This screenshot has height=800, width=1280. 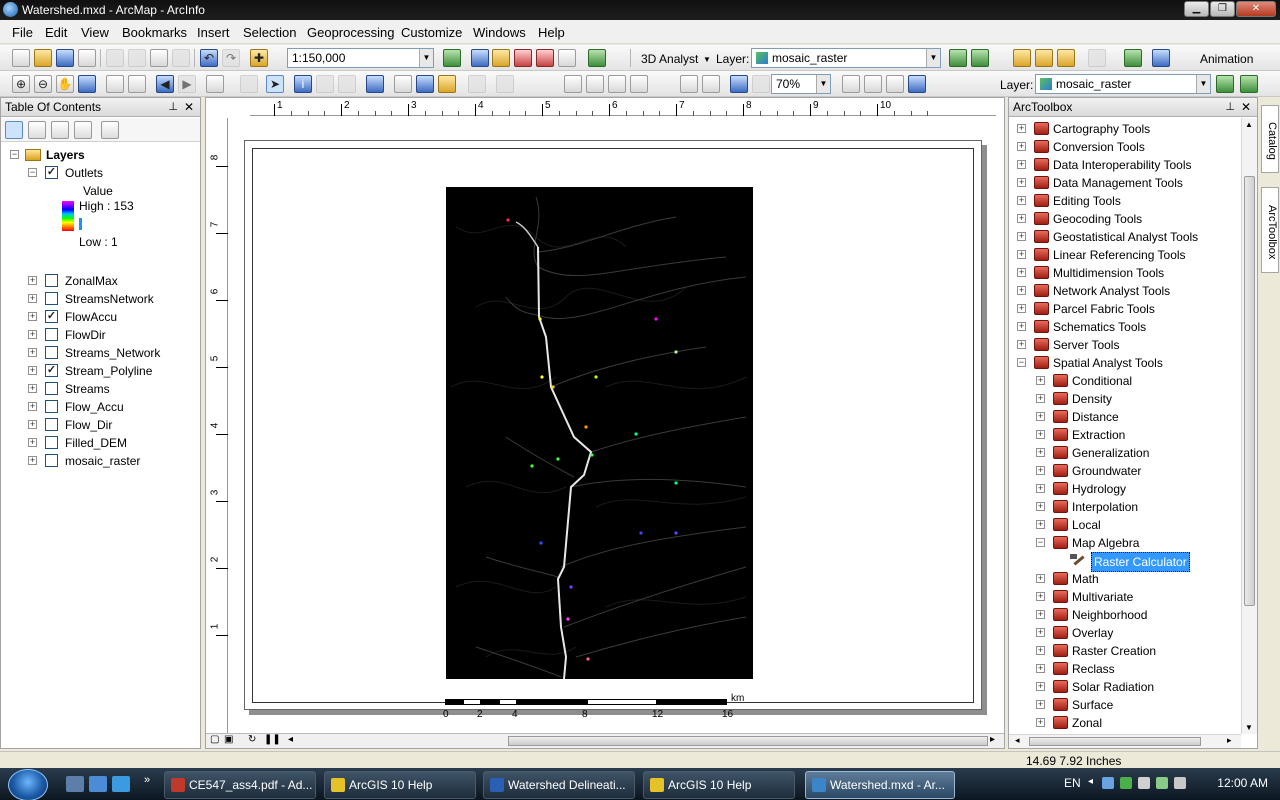 I want to click on toolbox-item: + Density, so click(x=1125, y=399).